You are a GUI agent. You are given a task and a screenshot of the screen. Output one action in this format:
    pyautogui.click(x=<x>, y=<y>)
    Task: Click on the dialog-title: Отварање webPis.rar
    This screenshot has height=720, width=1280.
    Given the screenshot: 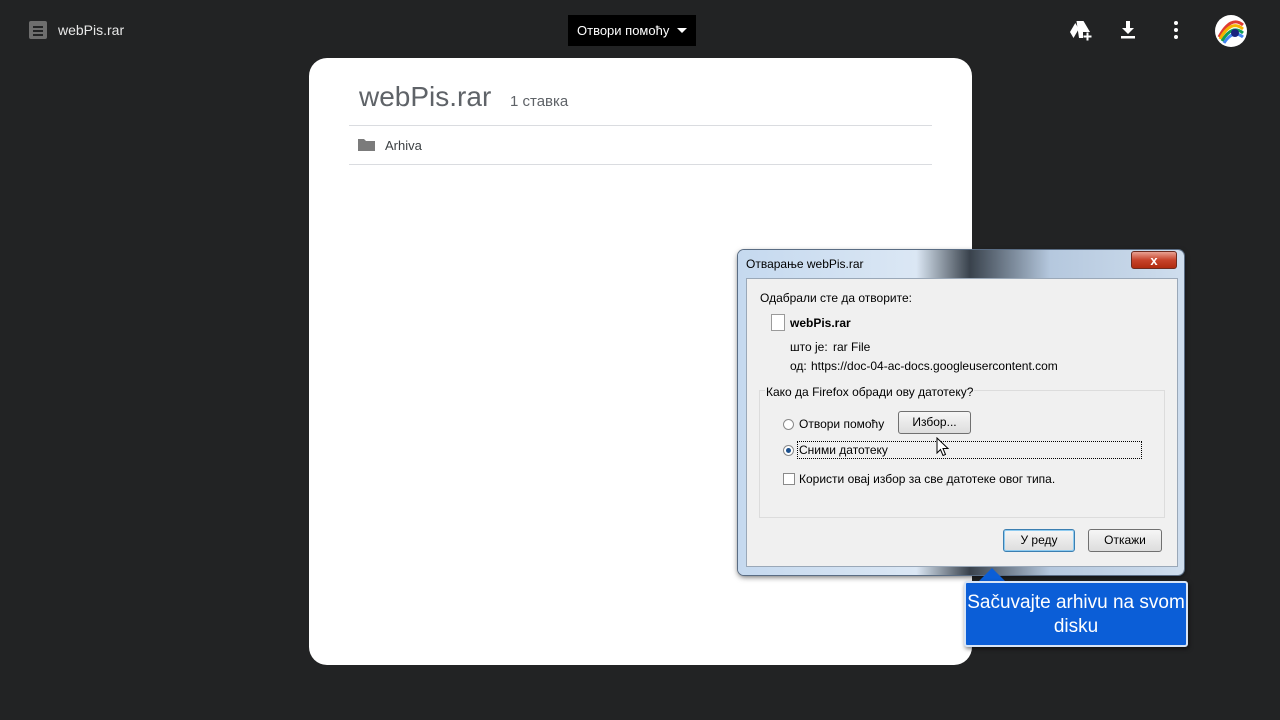 What is the action you would take?
    pyautogui.click(x=805, y=264)
    